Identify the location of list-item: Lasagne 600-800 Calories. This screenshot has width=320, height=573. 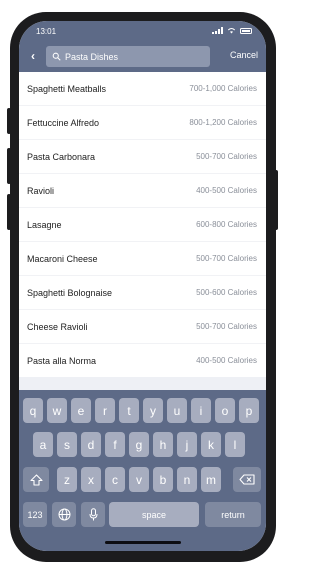
(142, 225).